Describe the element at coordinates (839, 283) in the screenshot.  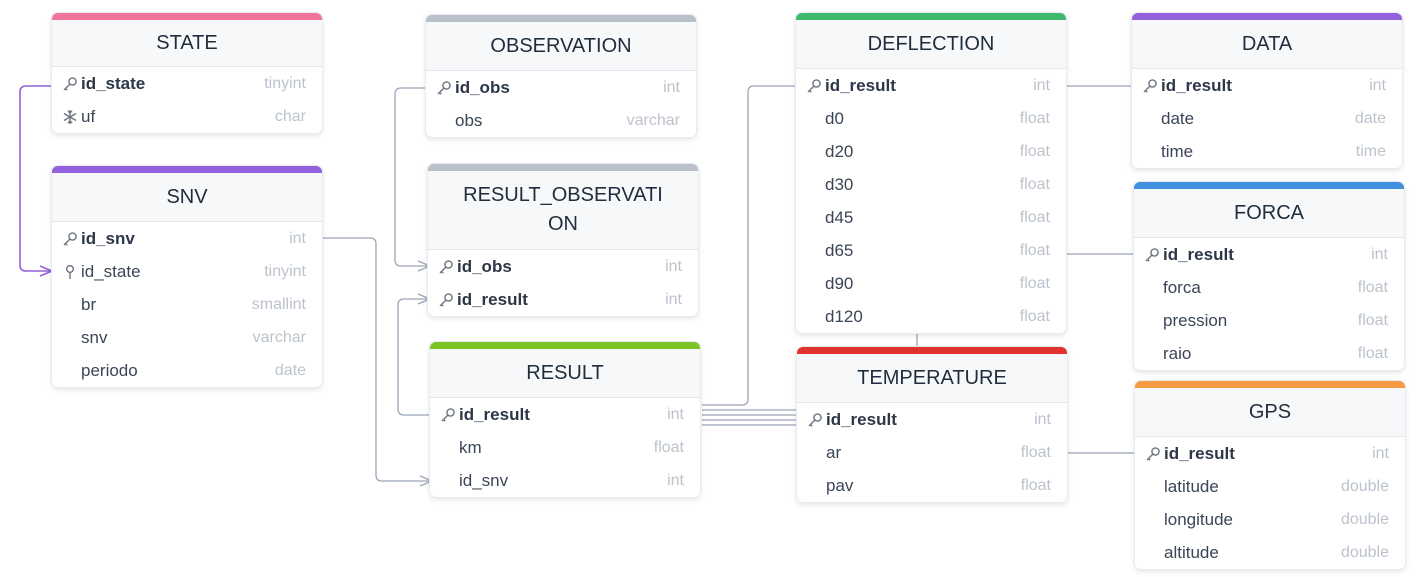
I see `field-name: d90` at that location.